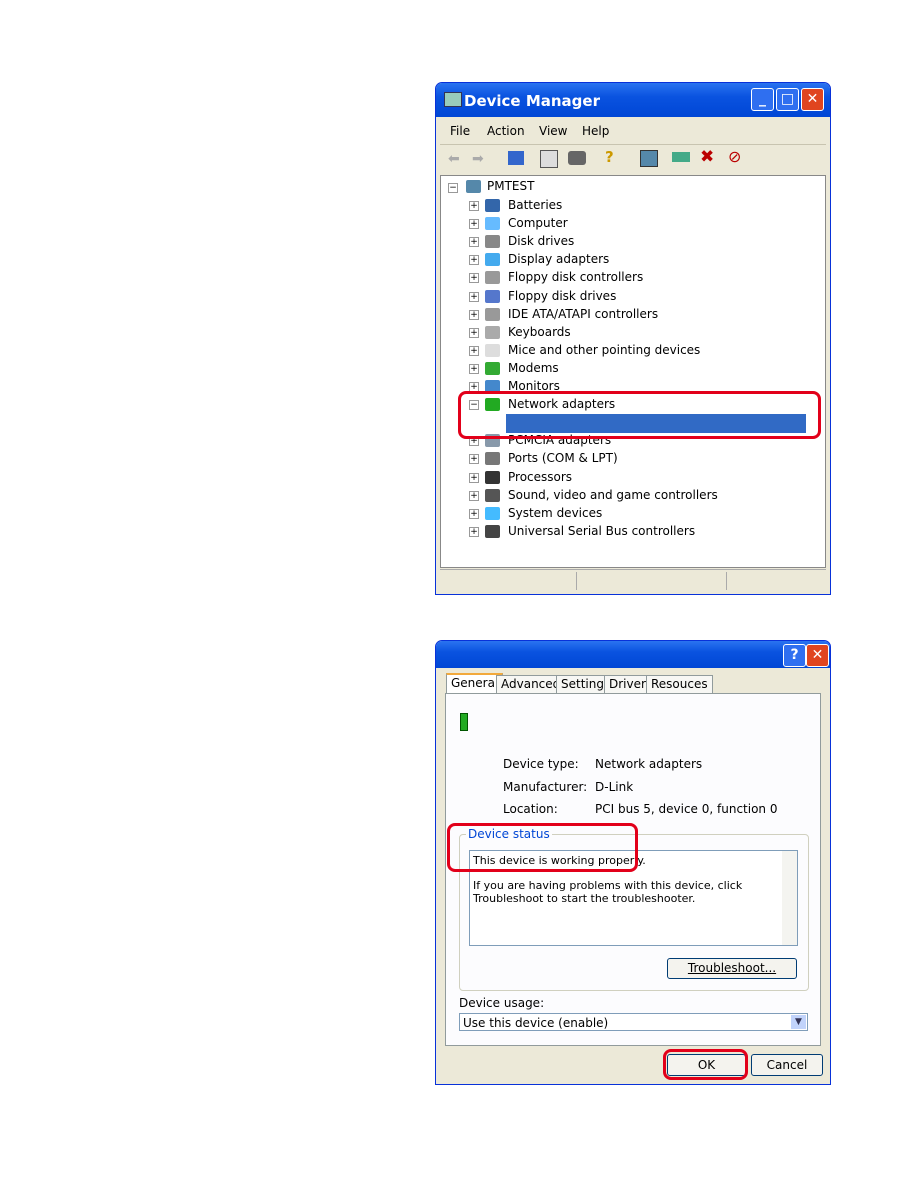 The height and width of the screenshot is (1188, 918). What do you see at coordinates (707, 157) in the screenshot?
I see `uninstall-icon: ✖` at bounding box center [707, 157].